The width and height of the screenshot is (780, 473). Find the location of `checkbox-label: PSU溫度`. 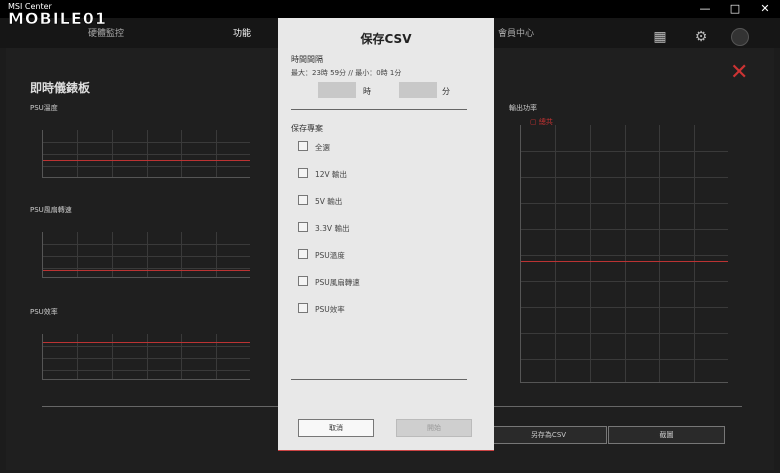

checkbox-label: PSU溫度 is located at coordinates (330, 255).